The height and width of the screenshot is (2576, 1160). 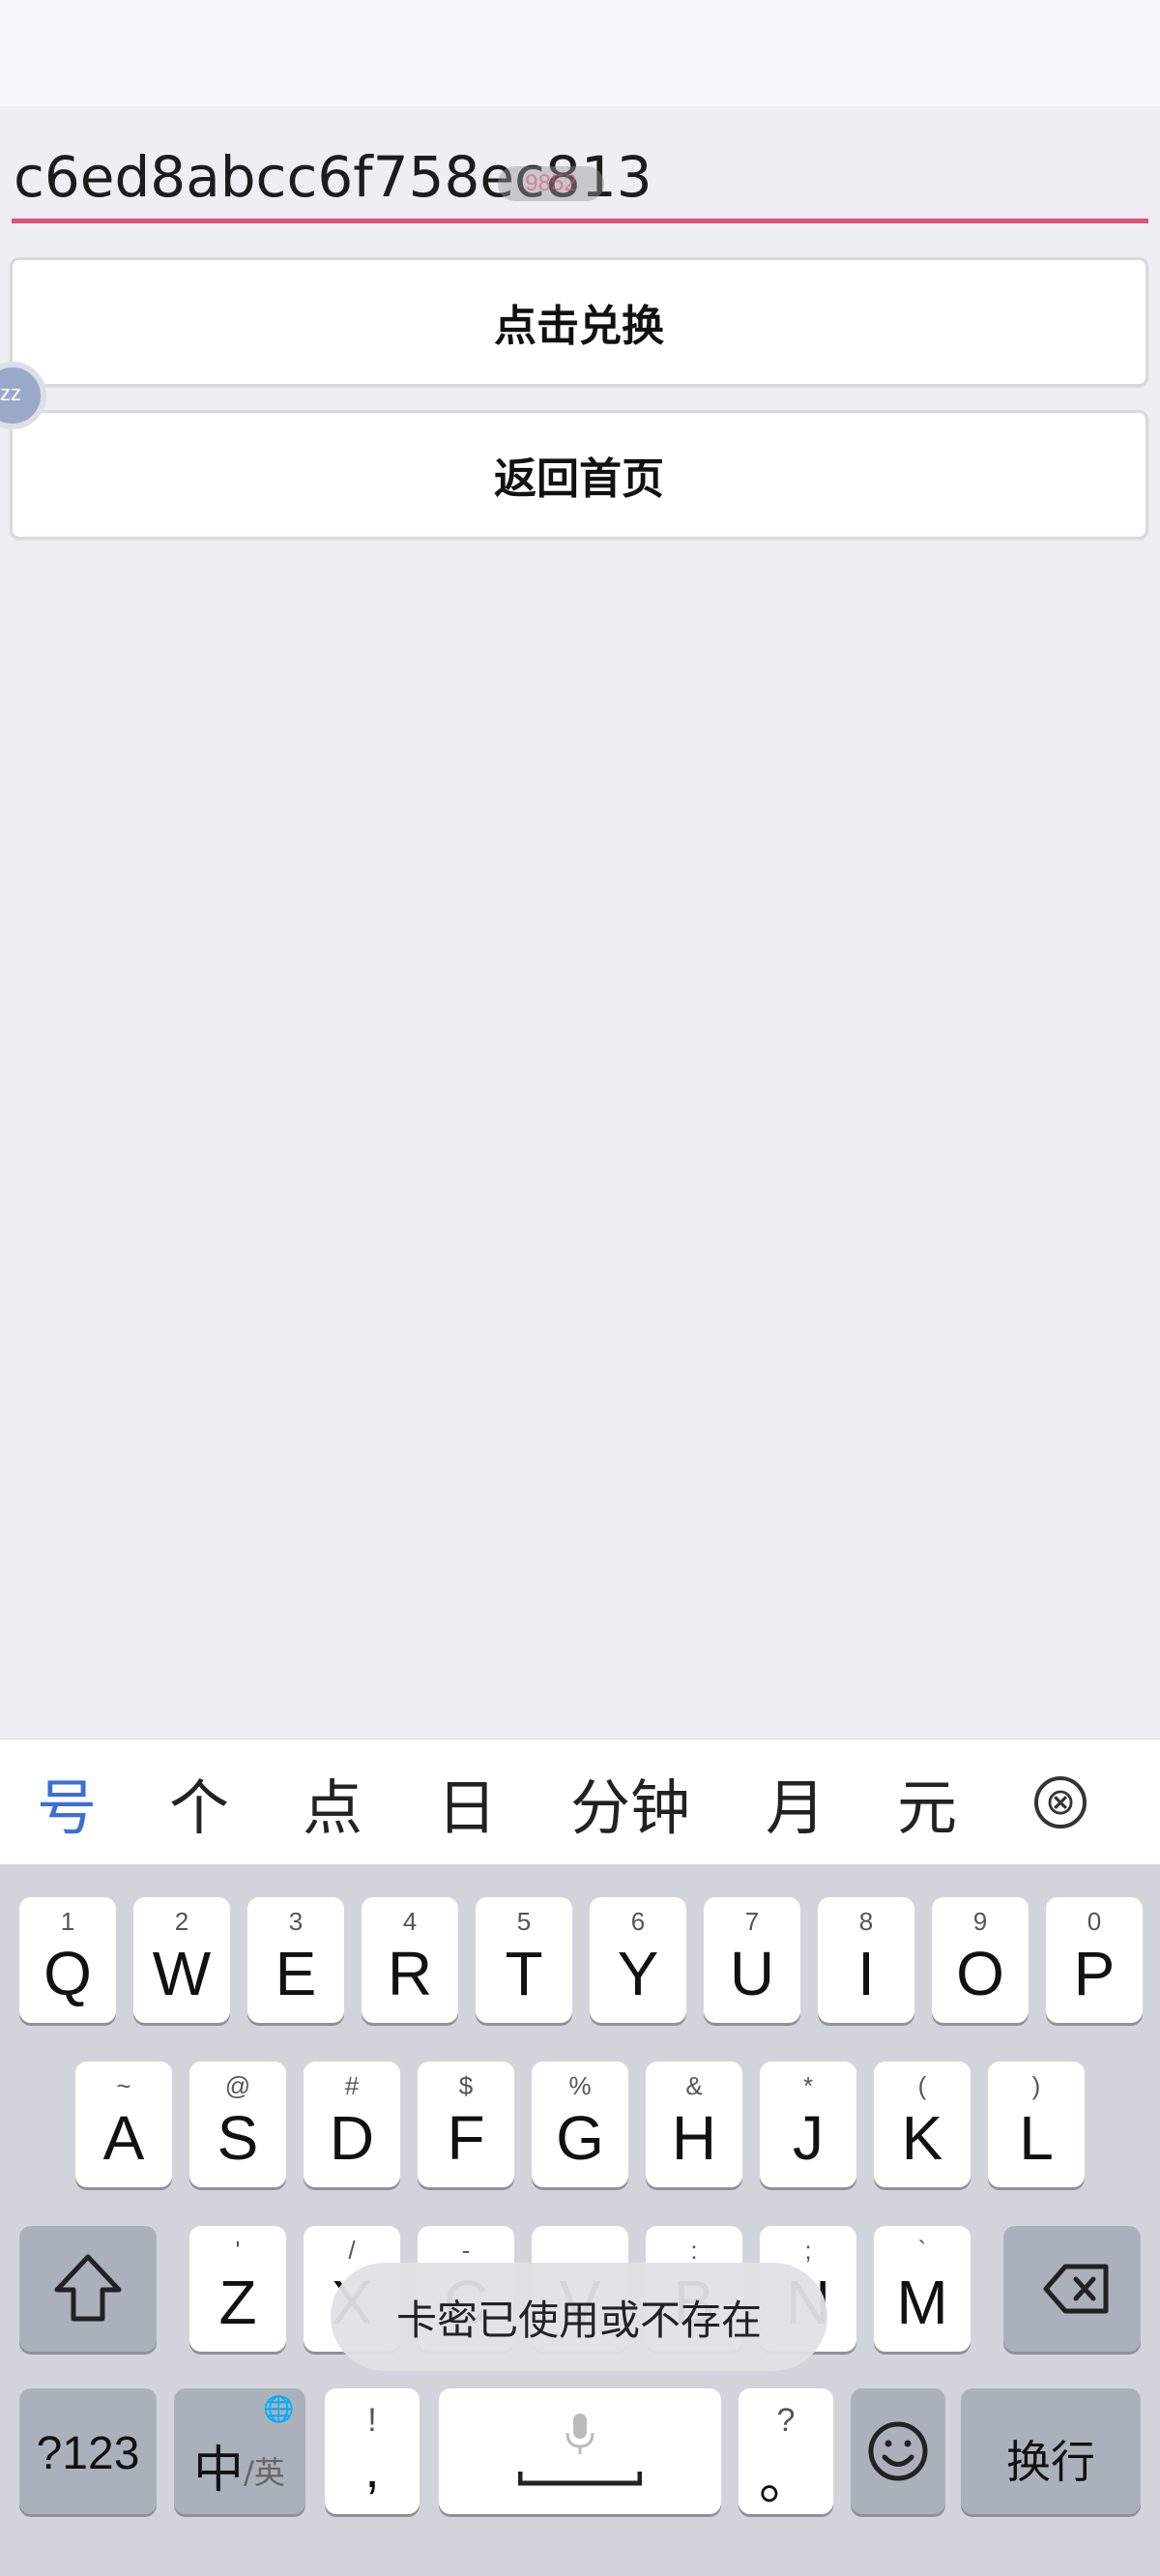 I want to click on key-q: 1Q, so click(x=67, y=1960).